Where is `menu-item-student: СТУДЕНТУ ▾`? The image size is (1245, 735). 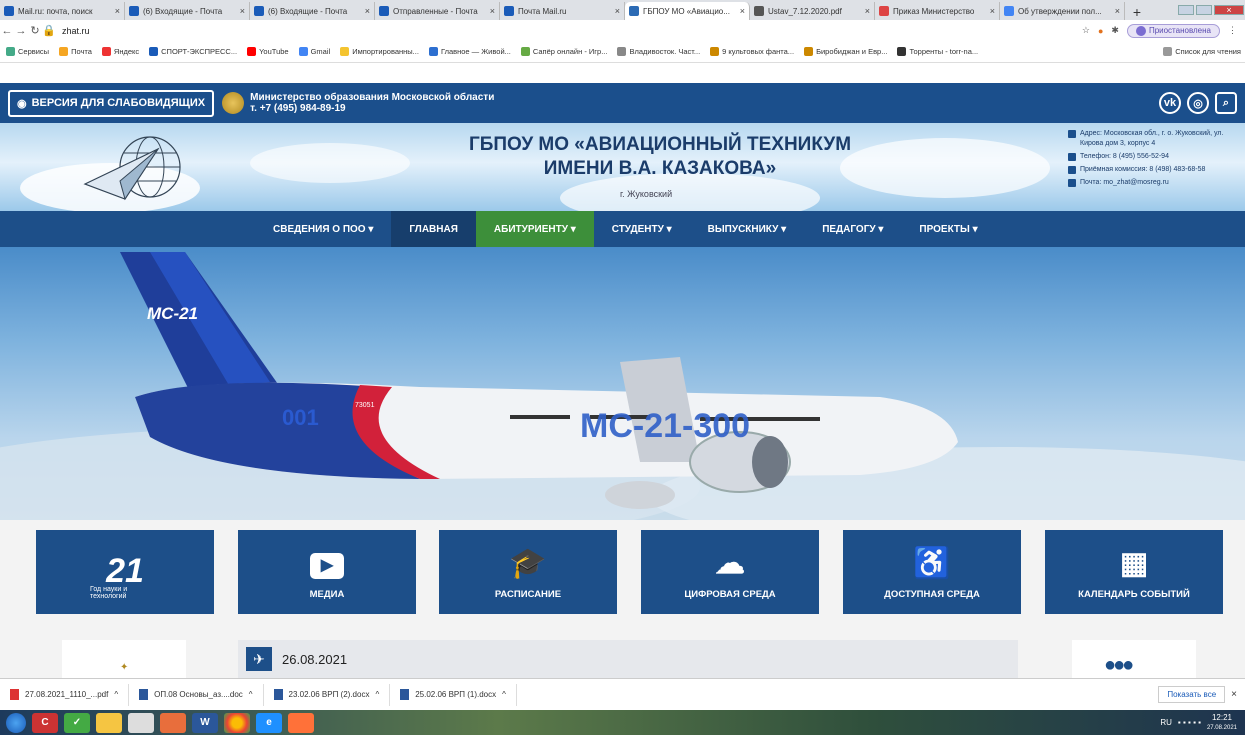
menu-item-student: СТУДЕНТУ ▾ is located at coordinates (642, 229).